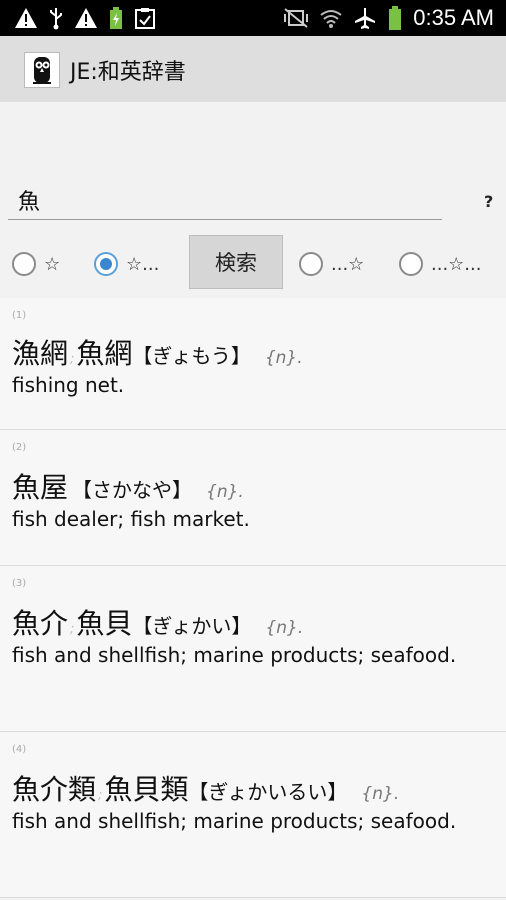 This screenshot has height=900, width=506. What do you see at coordinates (453, 17) in the screenshot?
I see `status-time: 0:35 AM` at bounding box center [453, 17].